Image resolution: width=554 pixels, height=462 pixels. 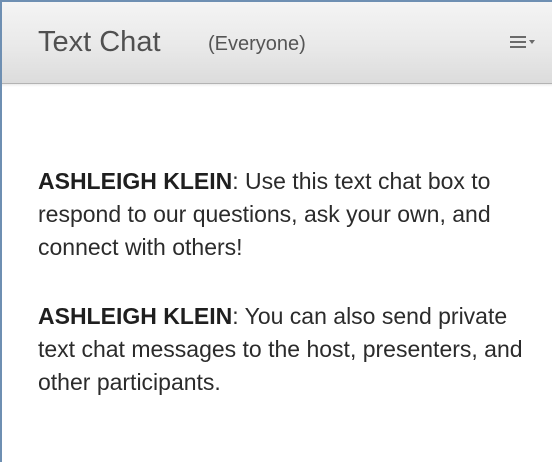 I want to click on audience-label: (Everyone), so click(x=257, y=44).